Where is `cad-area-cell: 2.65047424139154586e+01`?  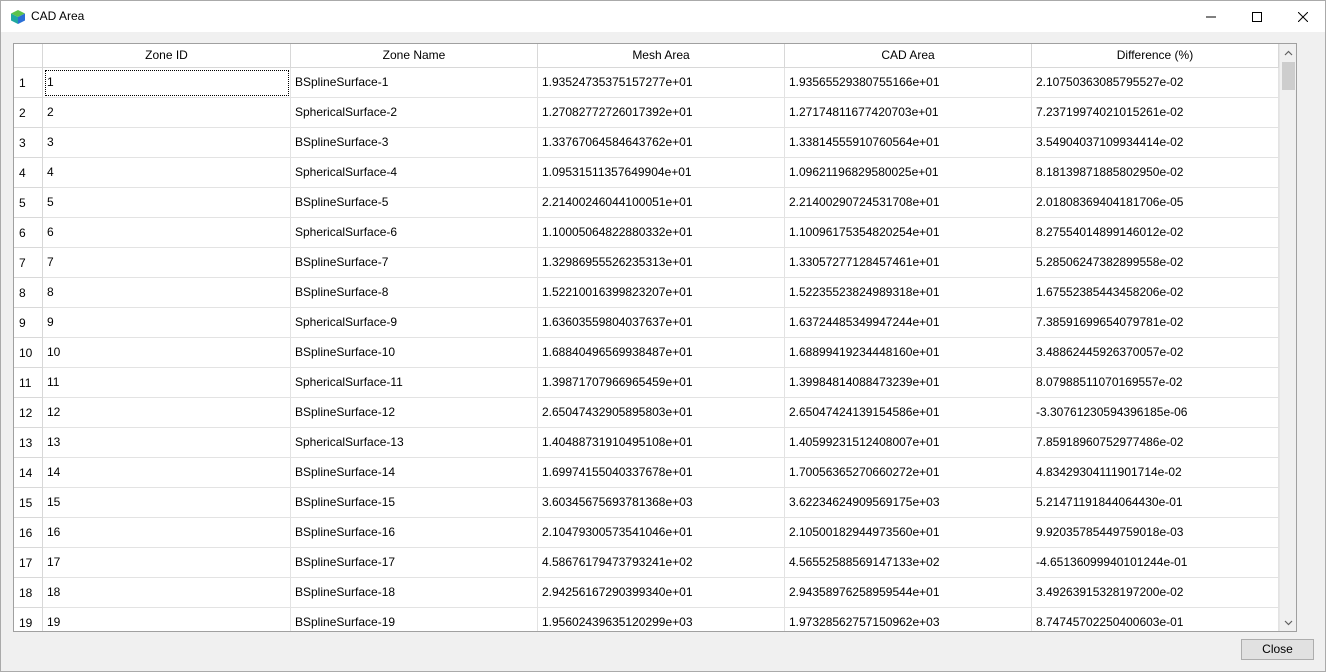 cad-area-cell: 2.65047424139154586e+01 is located at coordinates (908, 413).